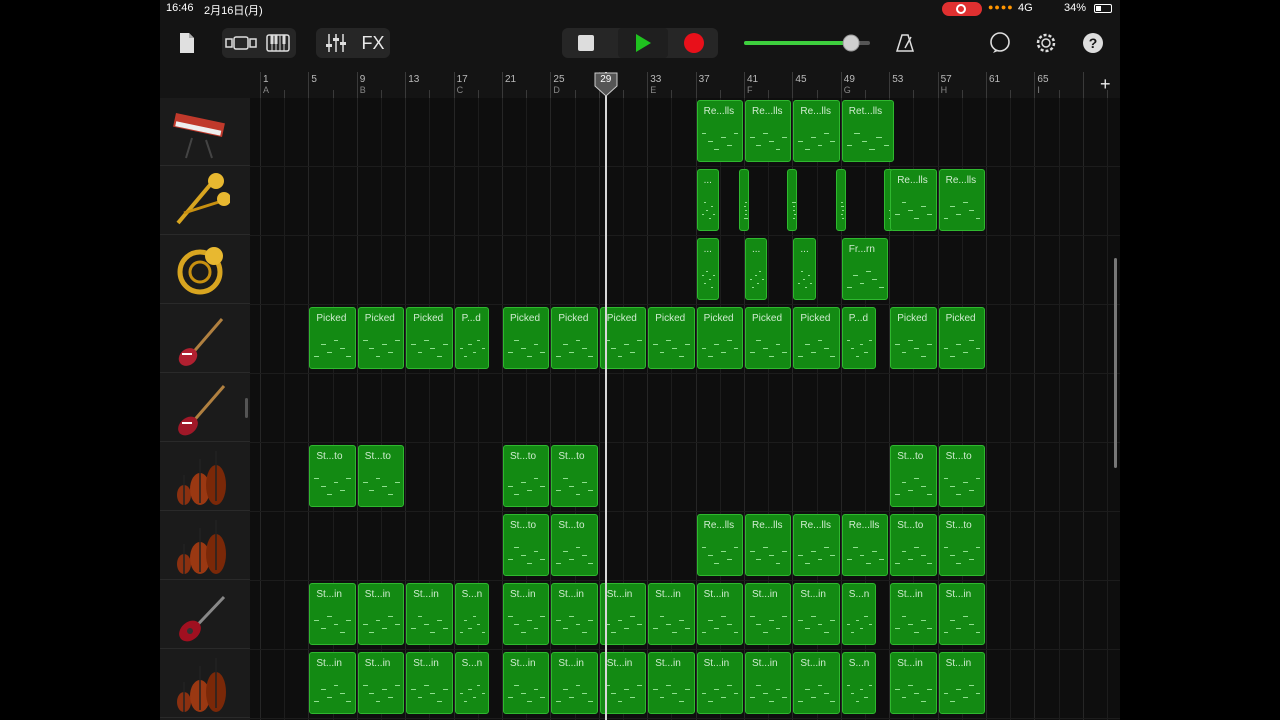 Image resolution: width=1280 pixels, height=720 pixels. I want to click on keyboard-icon, so click(278, 43).